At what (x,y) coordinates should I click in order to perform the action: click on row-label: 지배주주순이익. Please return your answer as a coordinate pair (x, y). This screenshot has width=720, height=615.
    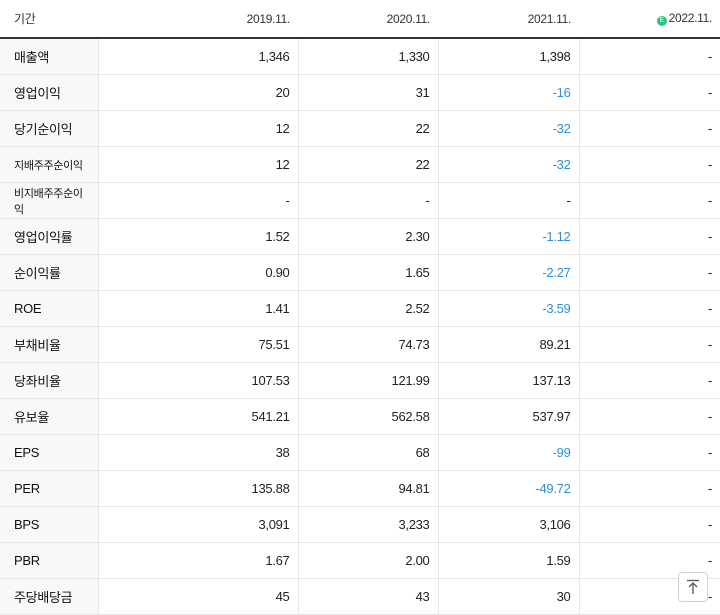
    Looking at the image, I should click on (49, 164).